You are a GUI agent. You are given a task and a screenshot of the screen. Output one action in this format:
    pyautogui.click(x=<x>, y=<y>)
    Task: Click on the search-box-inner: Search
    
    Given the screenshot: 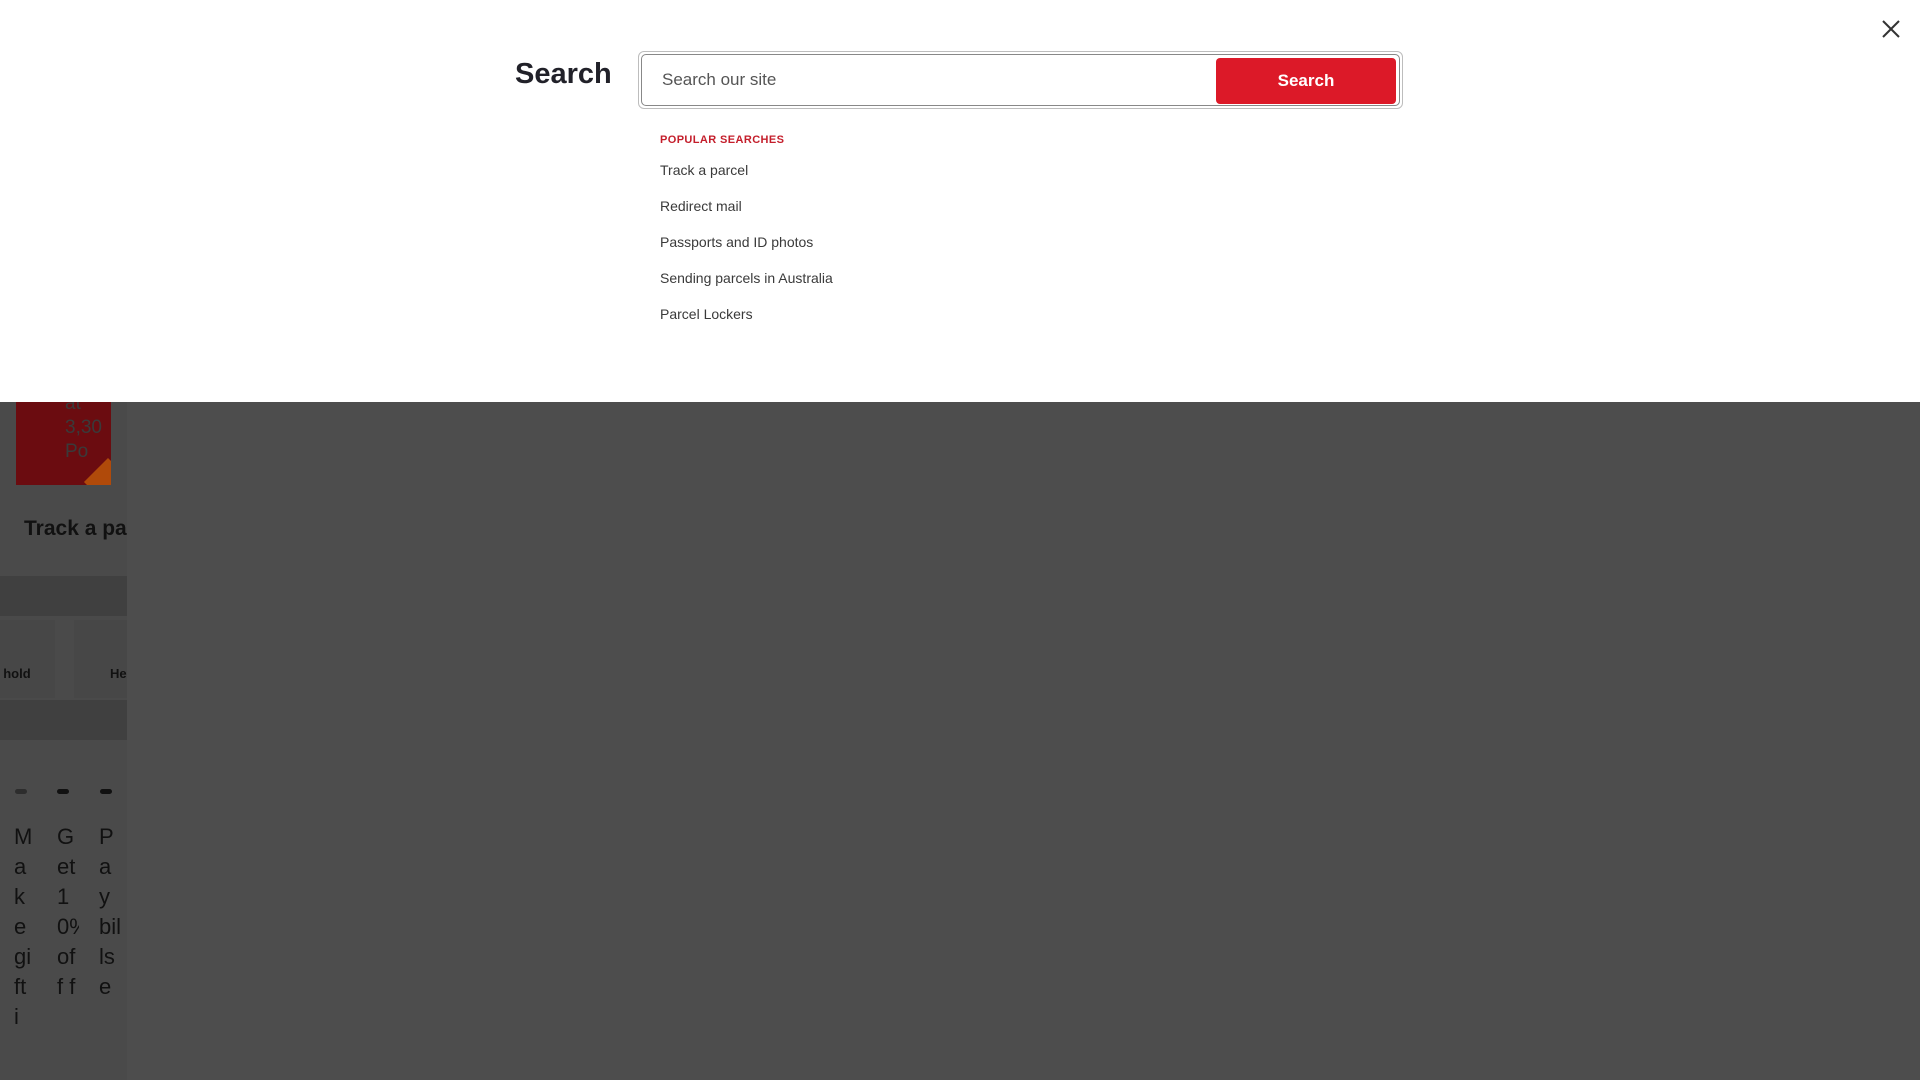 What is the action you would take?
    pyautogui.click(x=1020, y=80)
    